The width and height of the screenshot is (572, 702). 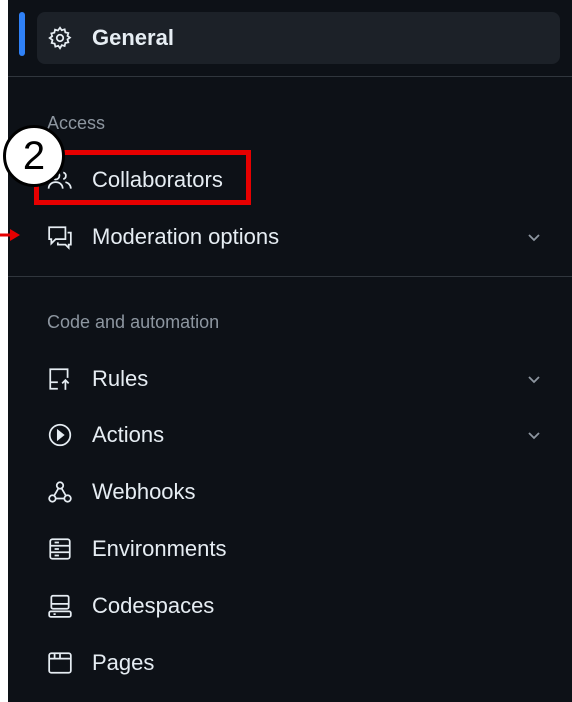 I want to click on active-indicator, so click(x=22, y=34).